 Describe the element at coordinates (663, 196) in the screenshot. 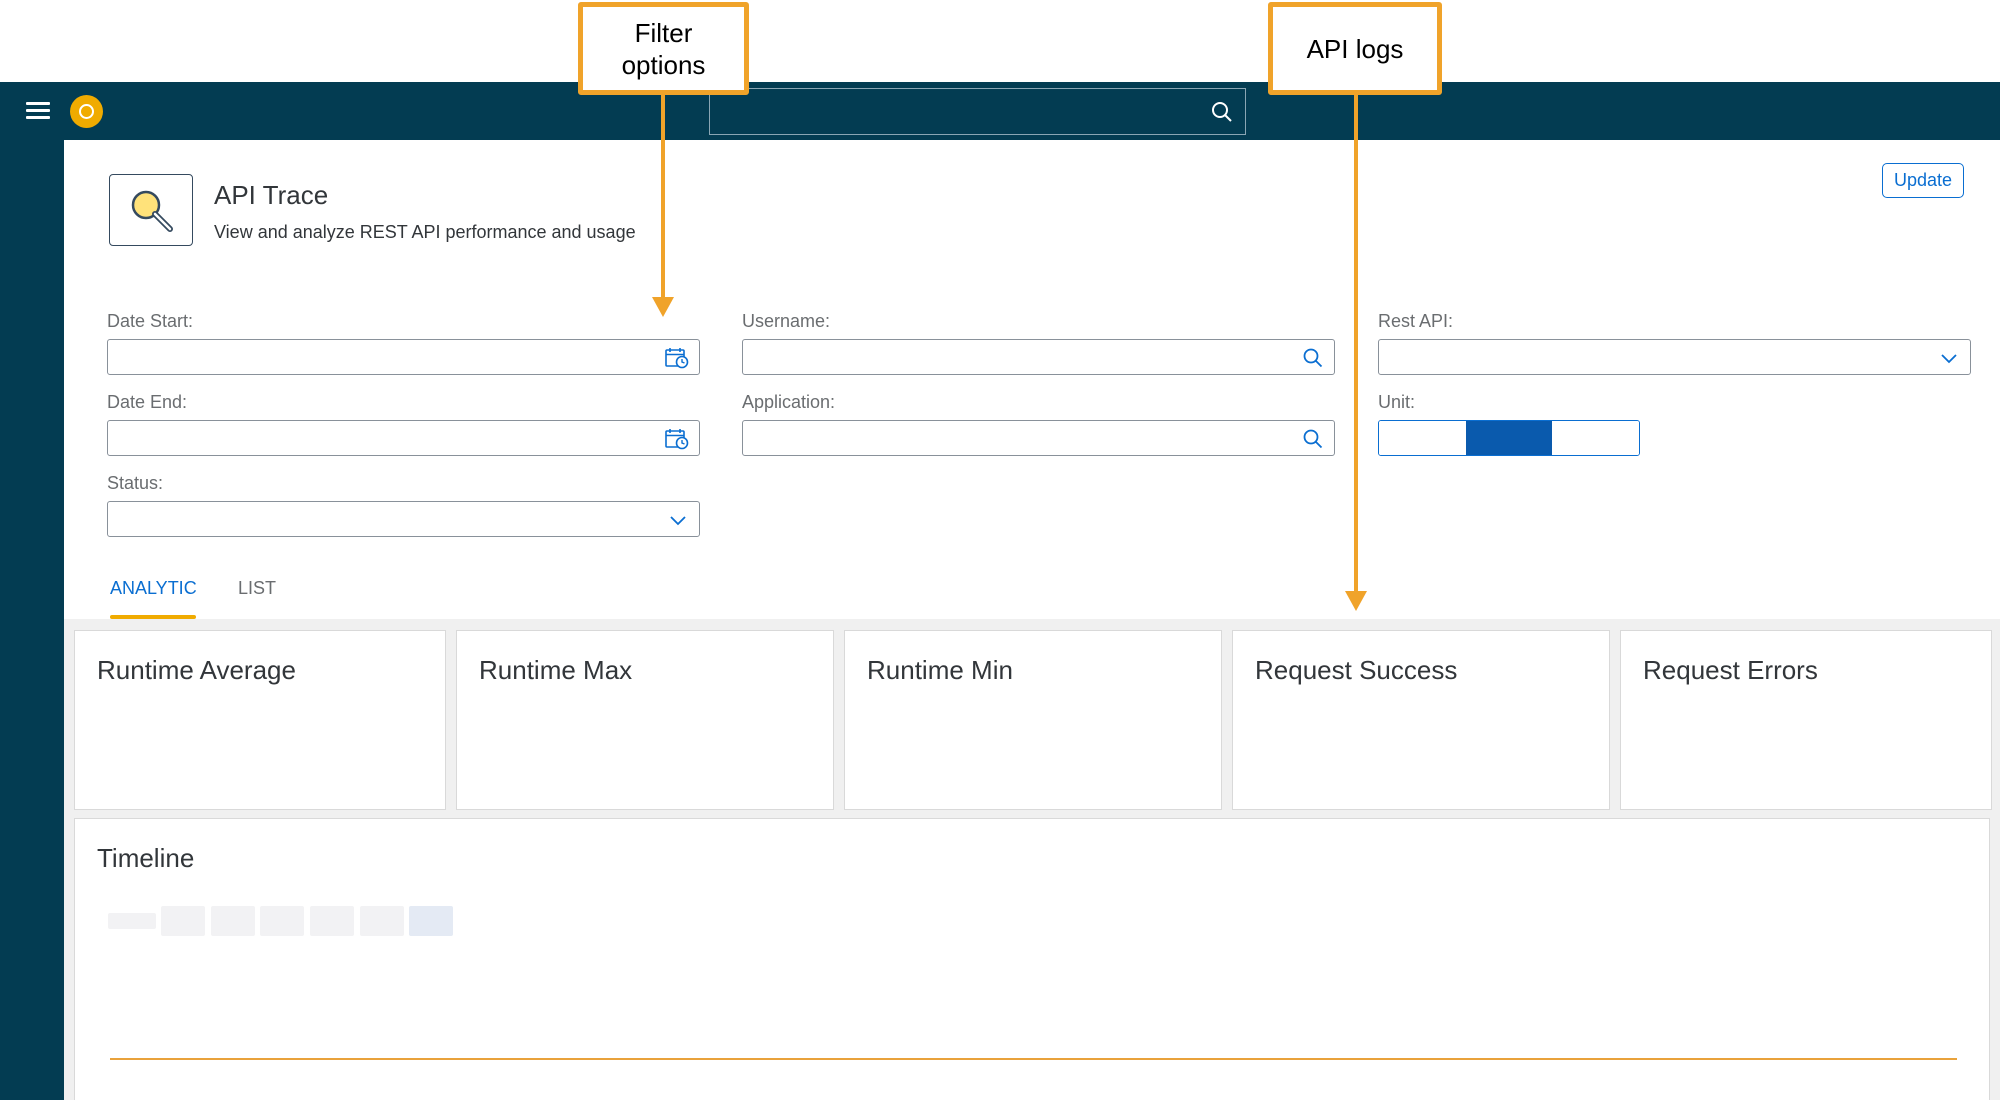

I see `filter-callout-arrow` at that location.